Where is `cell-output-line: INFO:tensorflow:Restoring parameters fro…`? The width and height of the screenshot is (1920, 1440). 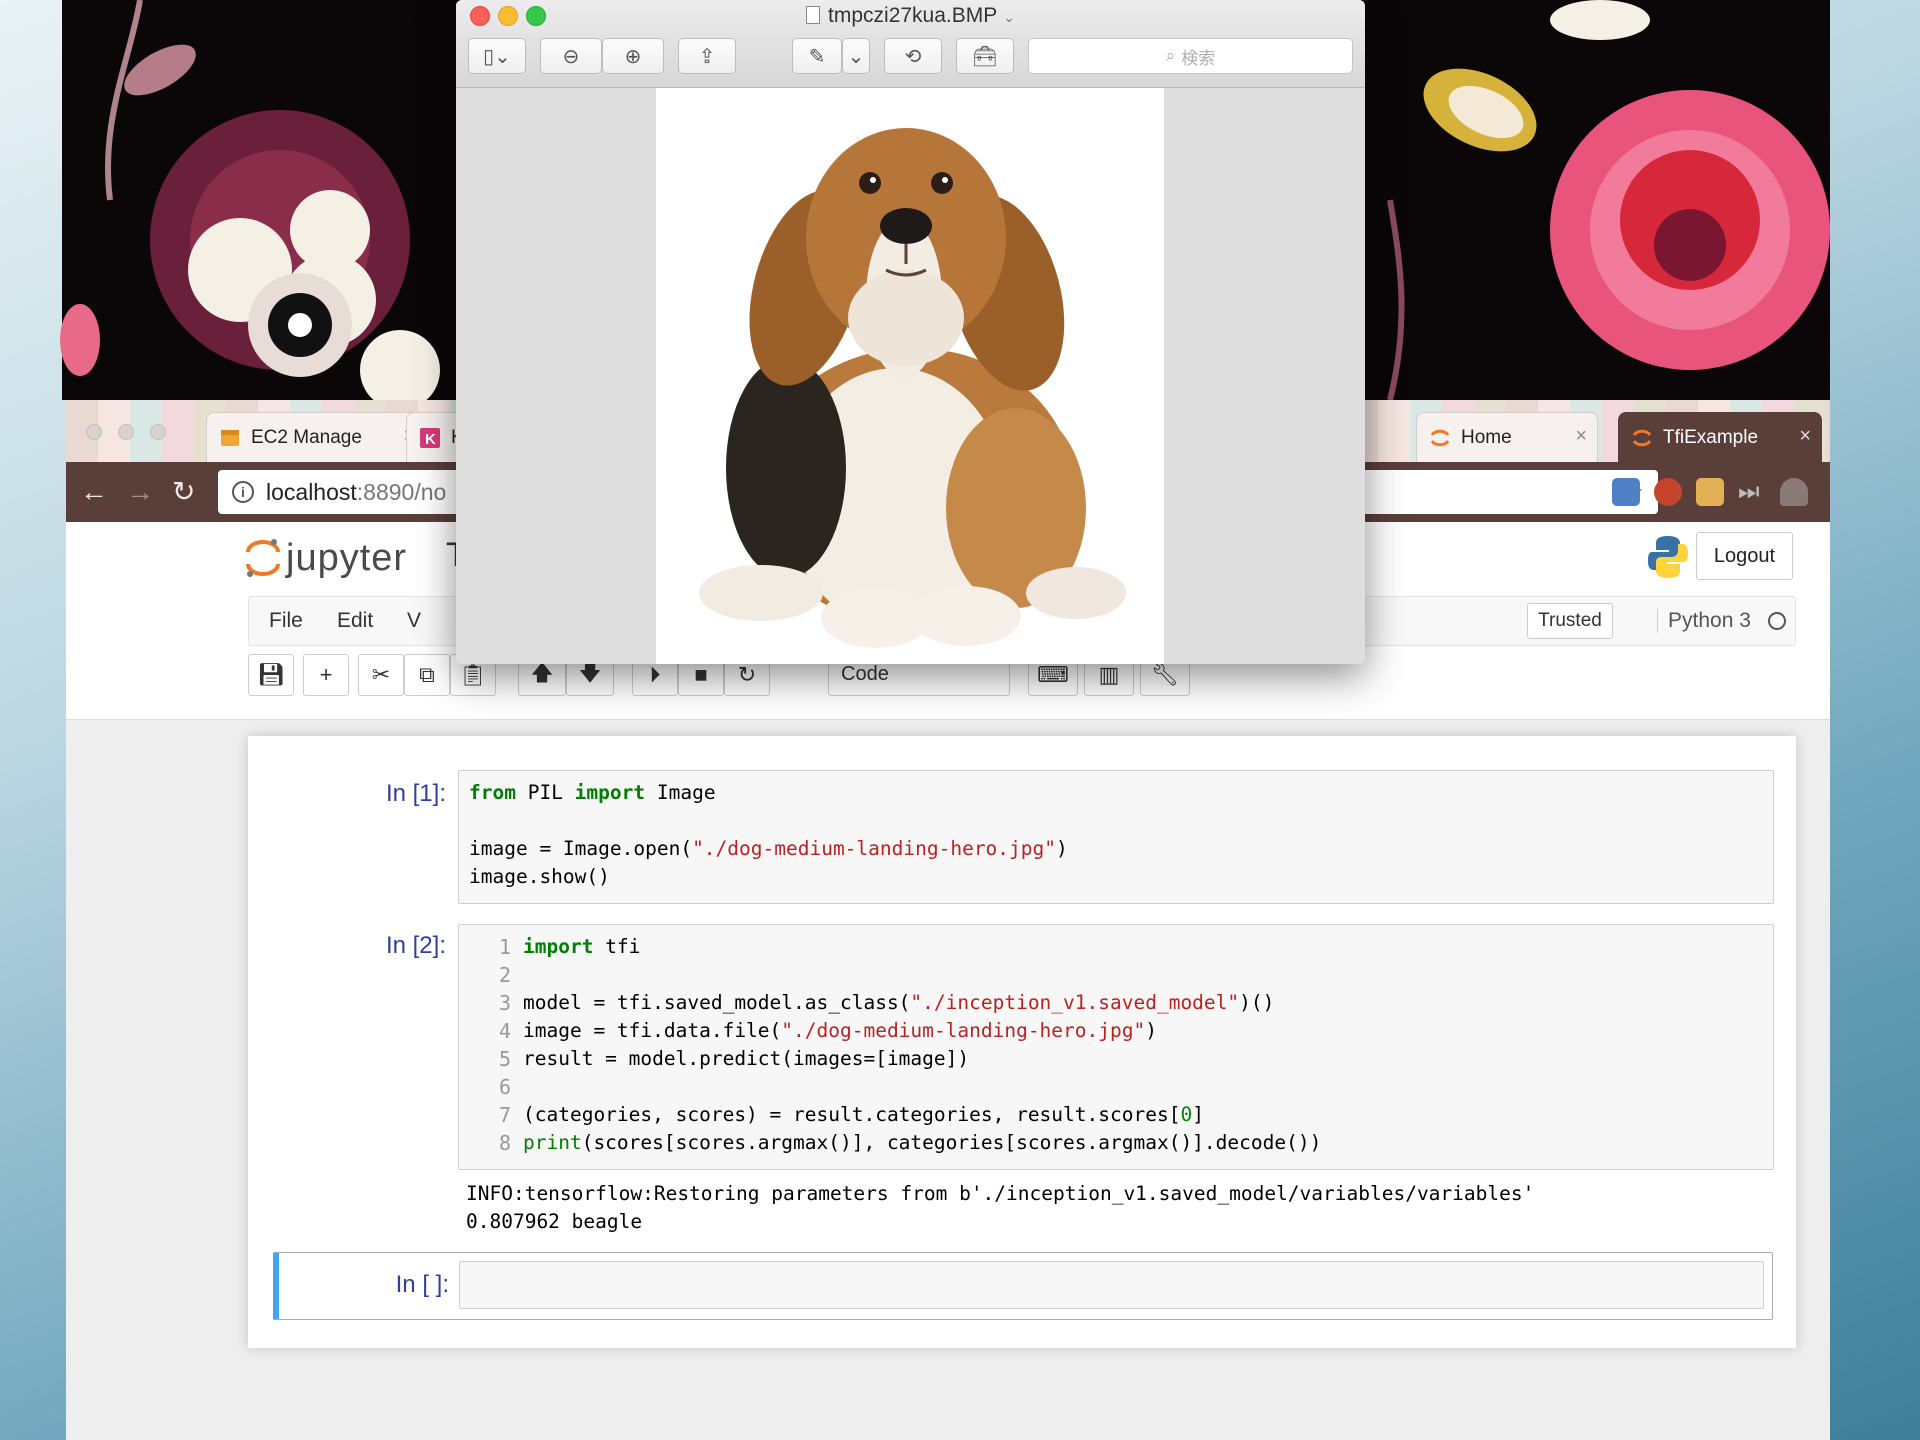
cell-output-line: INFO:tensorflow:Restoring parameters fro… is located at coordinates (1000, 1193).